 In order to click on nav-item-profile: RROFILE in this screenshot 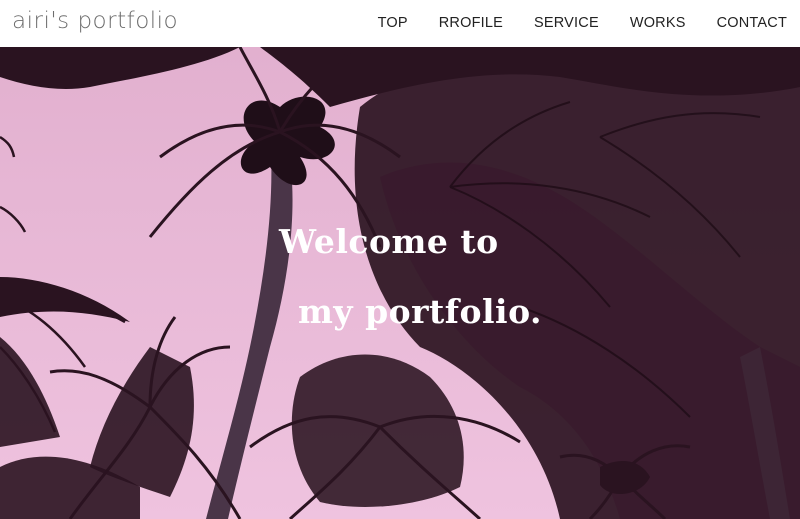, I will do `click(471, 23)`.